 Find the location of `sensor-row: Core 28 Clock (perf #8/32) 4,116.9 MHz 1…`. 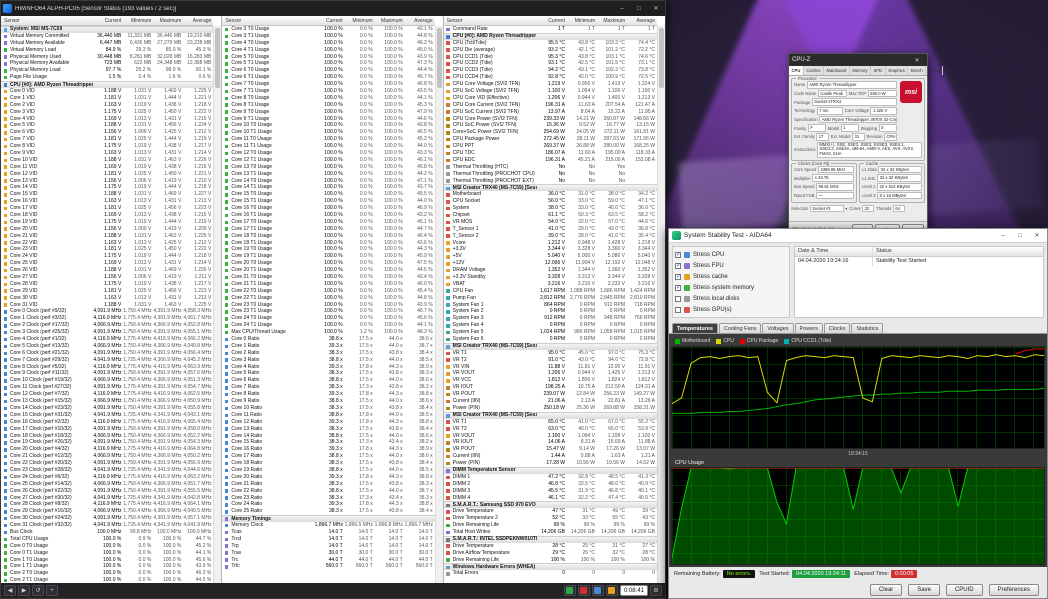

sensor-row: Core 28 Clock (perf #8/32) 4,116.9 MHz 1… is located at coordinates (107, 504).